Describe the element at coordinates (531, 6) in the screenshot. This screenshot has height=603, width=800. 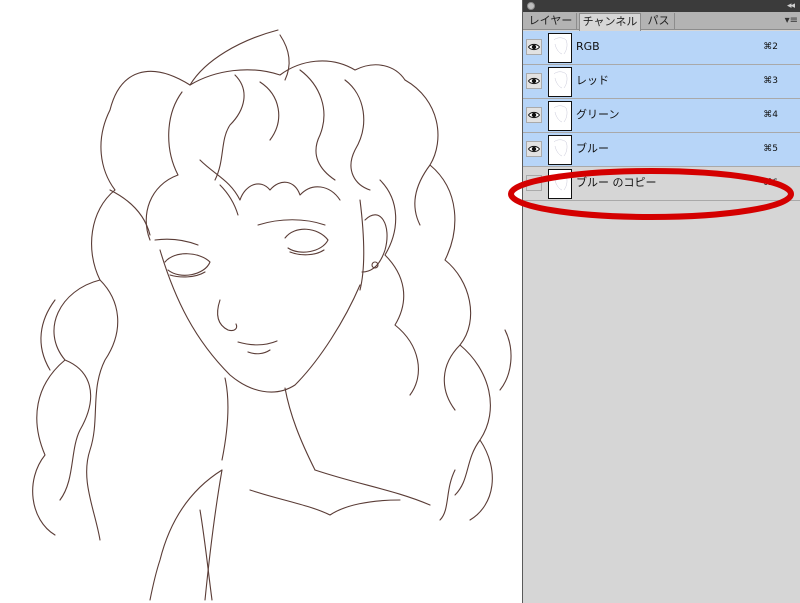
I see `close-icon` at that location.